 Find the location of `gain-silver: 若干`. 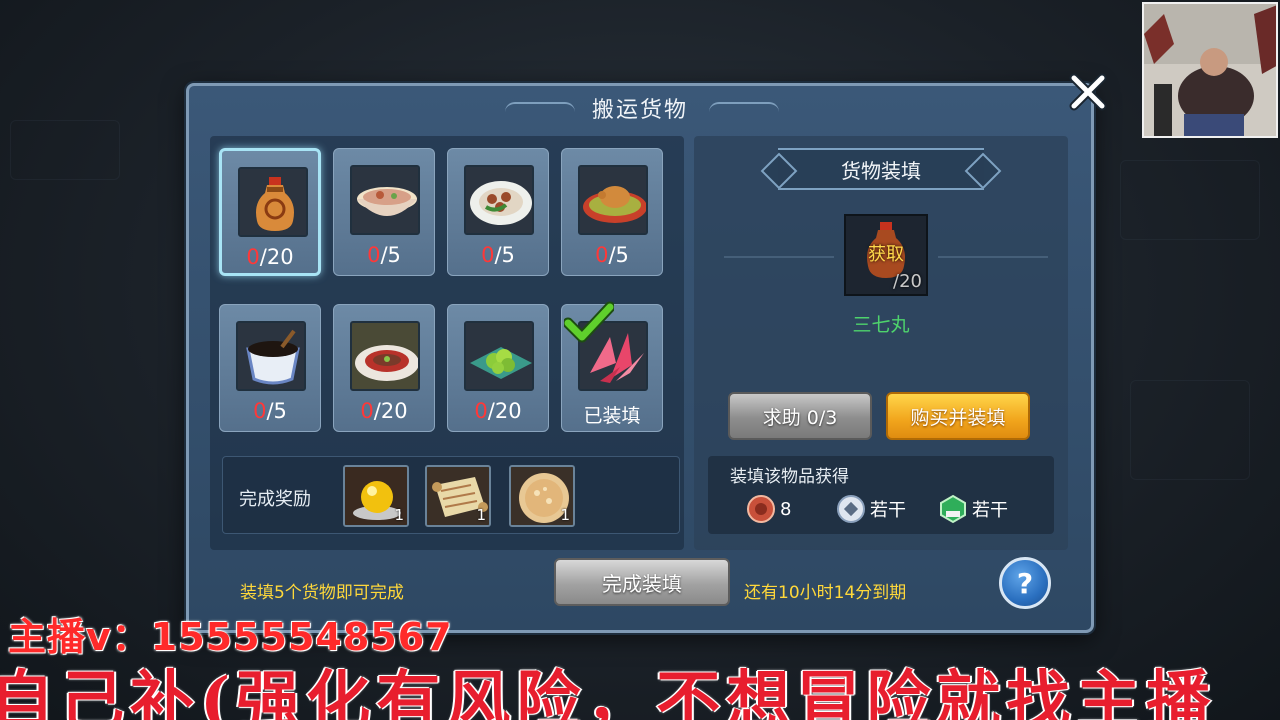

gain-silver: 若干 is located at coordinates (871, 509).